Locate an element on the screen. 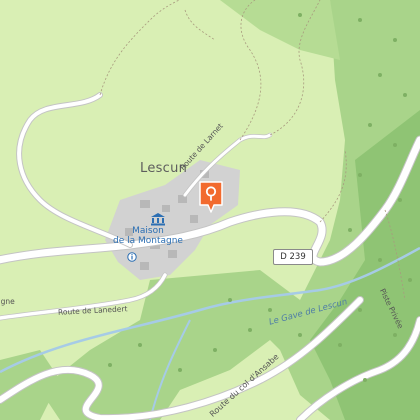 The width and height of the screenshot is (420, 420). museum-icon is located at coordinates (158, 219).